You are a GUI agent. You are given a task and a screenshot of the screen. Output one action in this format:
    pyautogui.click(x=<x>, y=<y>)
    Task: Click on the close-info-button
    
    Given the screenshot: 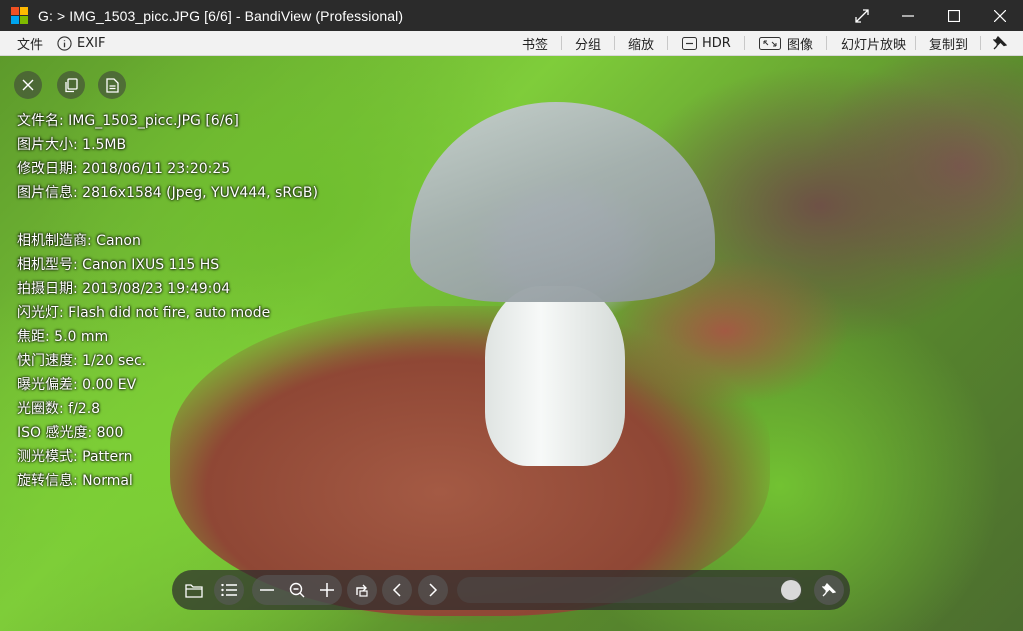 What is the action you would take?
    pyautogui.click(x=28, y=85)
    